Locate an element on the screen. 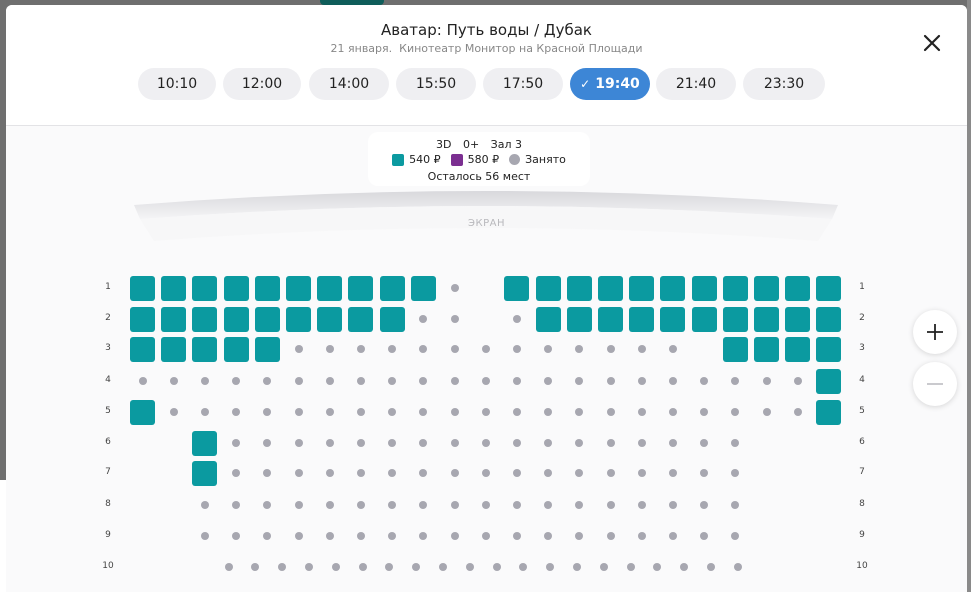 This screenshot has height=592, width=971. zoom-in-button is located at coordinates (935, 332).